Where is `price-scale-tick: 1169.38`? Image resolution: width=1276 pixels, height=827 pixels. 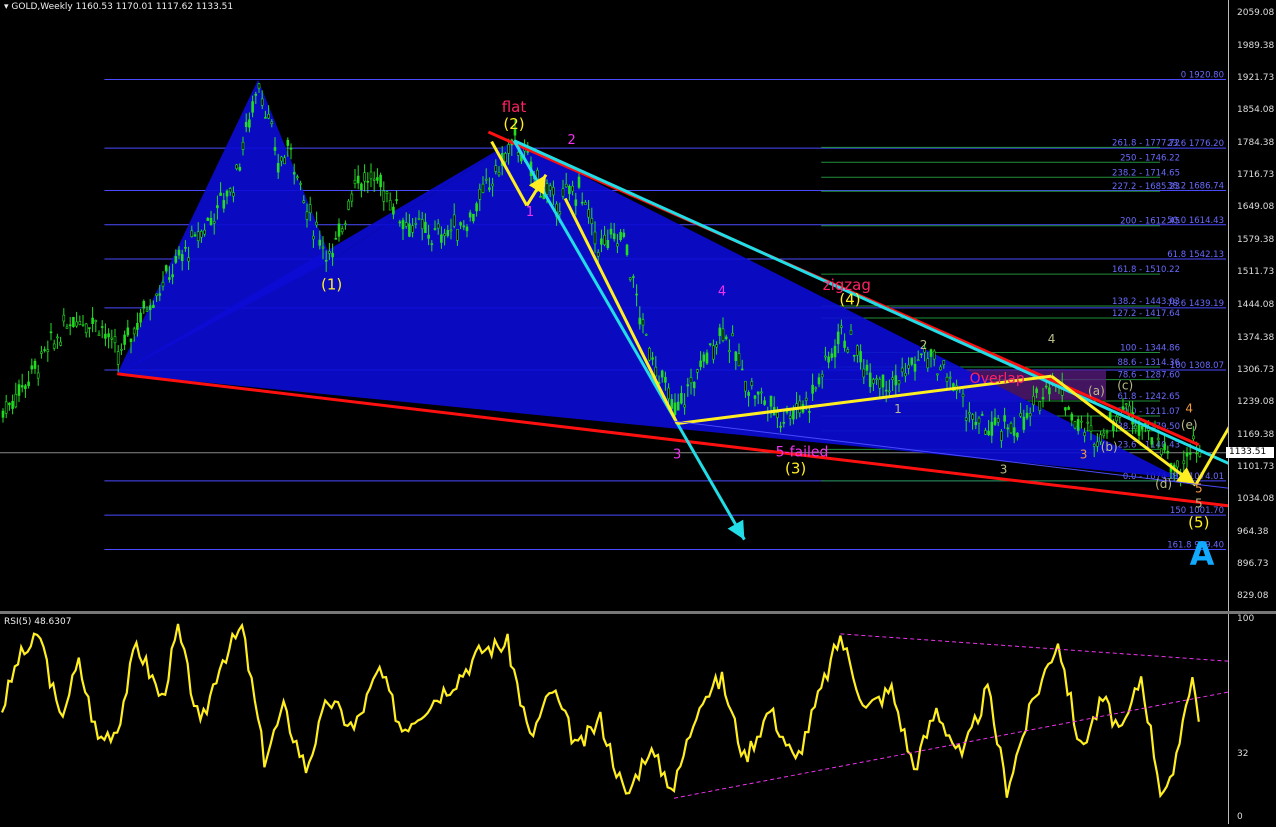 price-scale-tick: 1169.38 is located at coordinates (1256, 434).